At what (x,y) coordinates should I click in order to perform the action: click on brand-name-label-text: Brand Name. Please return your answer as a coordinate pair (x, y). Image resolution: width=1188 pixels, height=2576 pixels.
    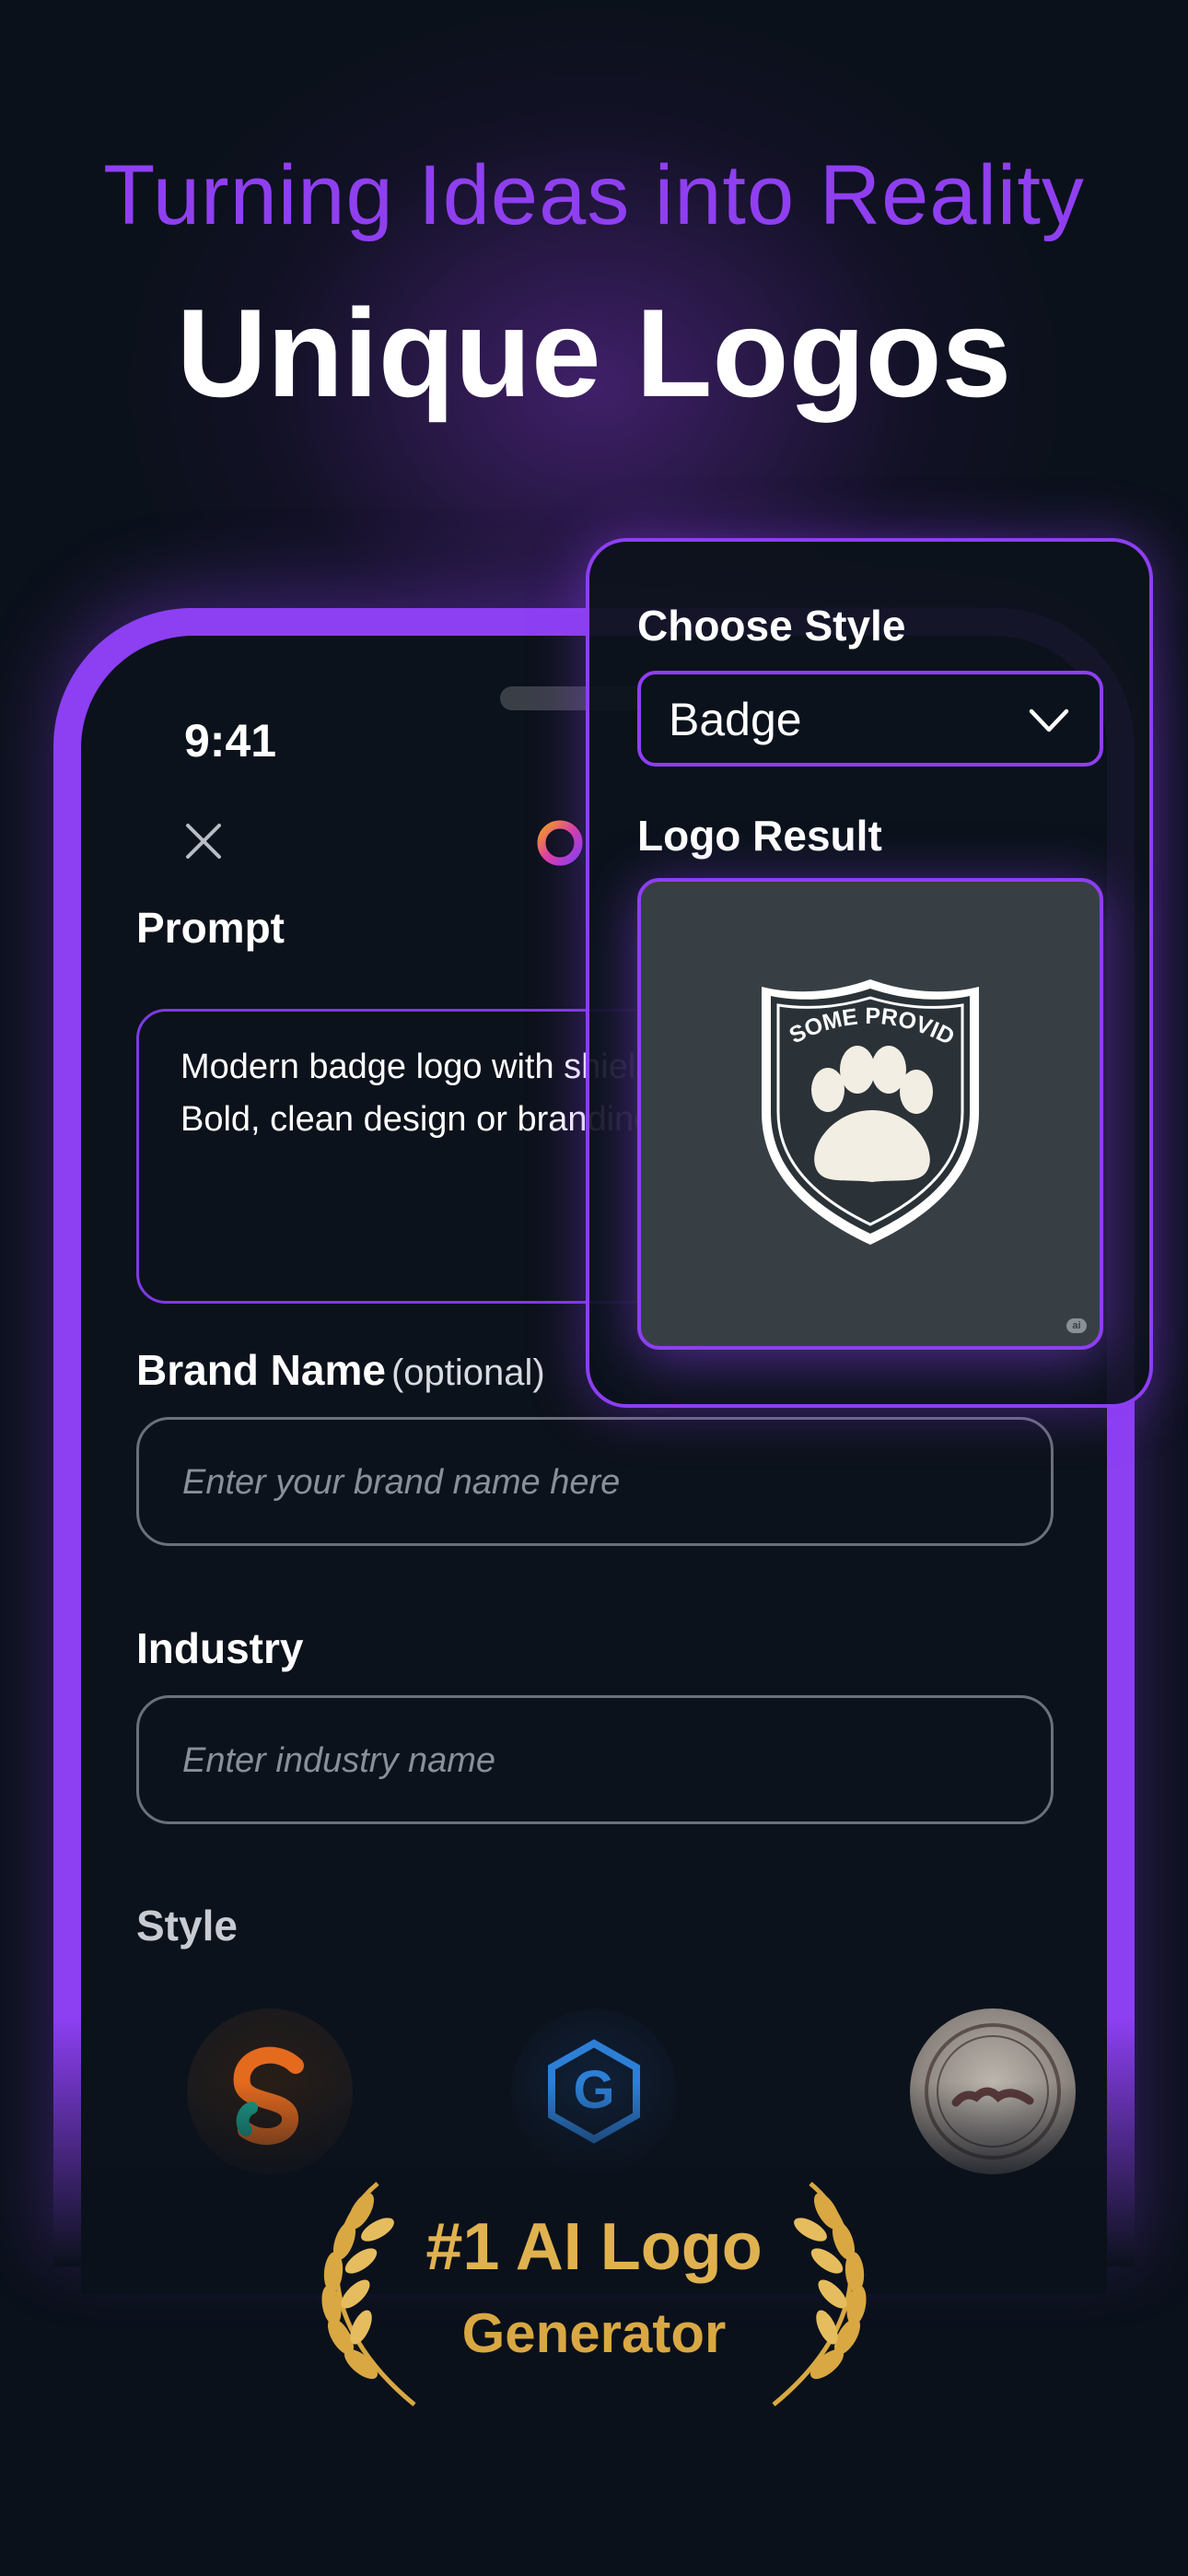
    Looking at the image, I should click on (261, 1370).